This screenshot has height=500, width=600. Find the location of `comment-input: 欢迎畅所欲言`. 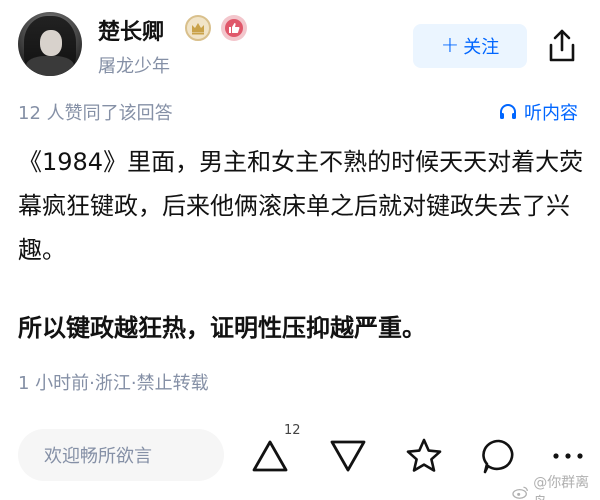

comment-input: 欢迎畅所欲言 is located at coordinates (121, 455).